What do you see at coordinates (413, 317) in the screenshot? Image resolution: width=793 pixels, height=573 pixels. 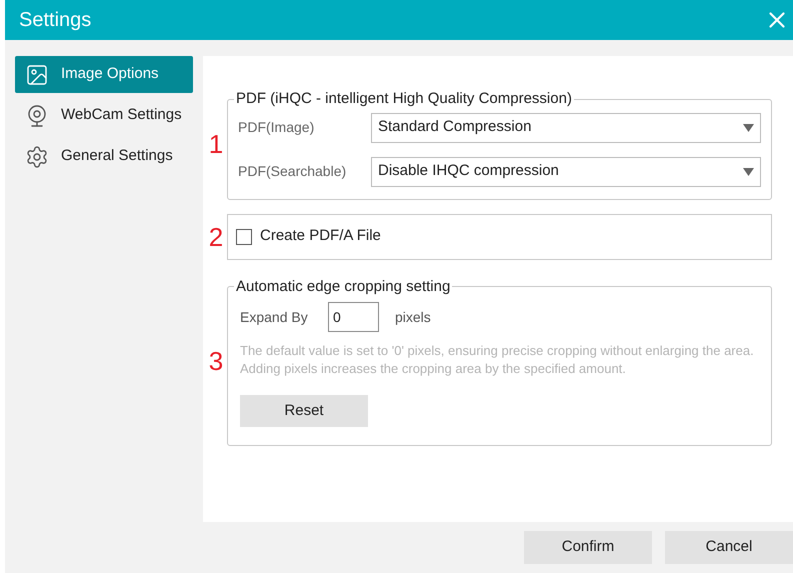 I see `unit-label: pixels` at bounding box center [413, 317].